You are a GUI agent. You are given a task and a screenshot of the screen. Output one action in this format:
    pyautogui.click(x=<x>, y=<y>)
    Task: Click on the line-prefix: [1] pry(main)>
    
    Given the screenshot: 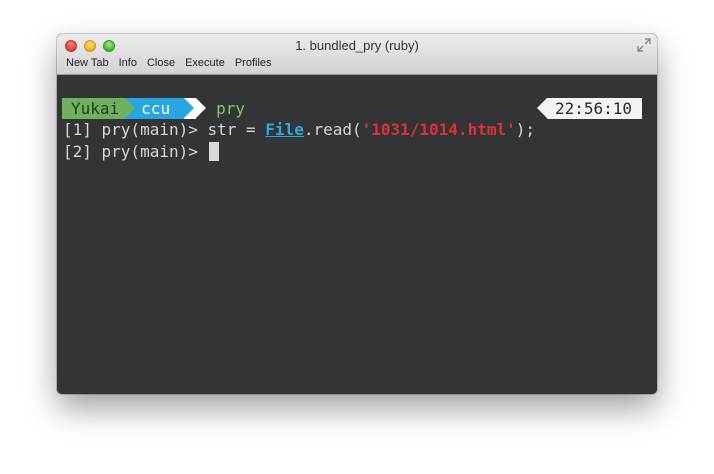 What is the action you would take?
    pyautogui.click(x=135, y=129)
    